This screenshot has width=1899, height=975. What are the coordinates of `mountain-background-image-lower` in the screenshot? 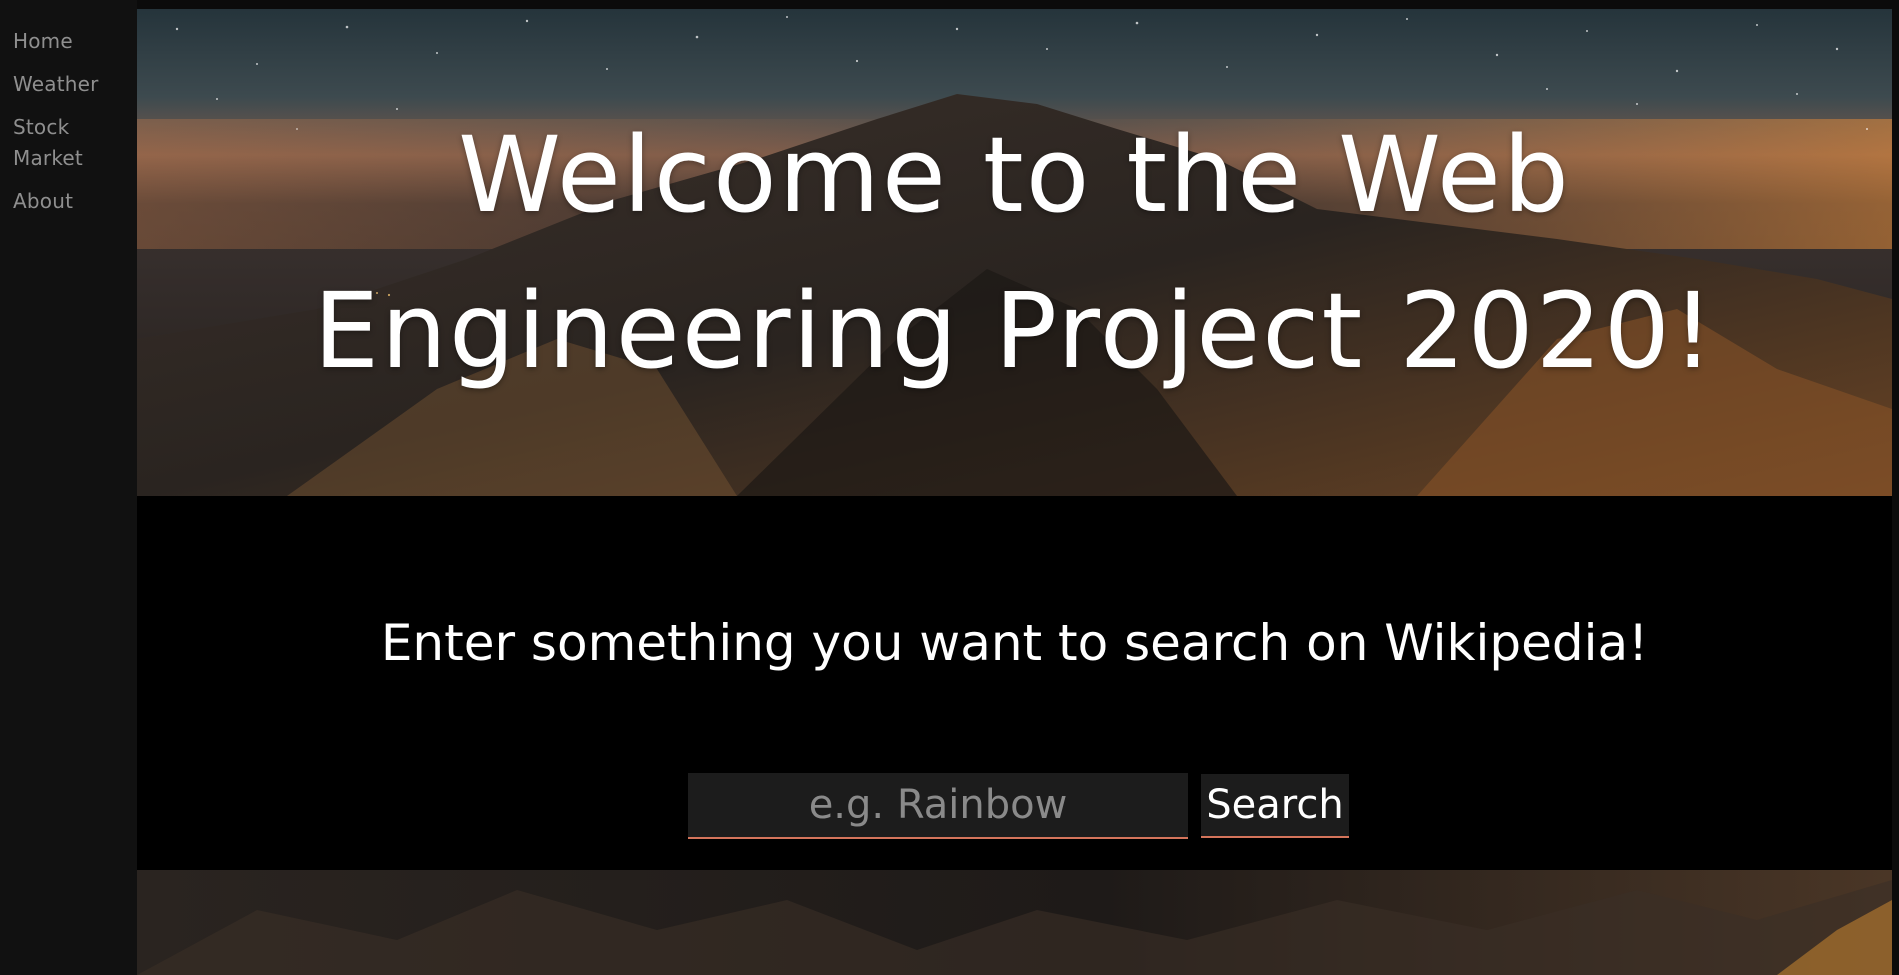 It's located at (1014, 922).